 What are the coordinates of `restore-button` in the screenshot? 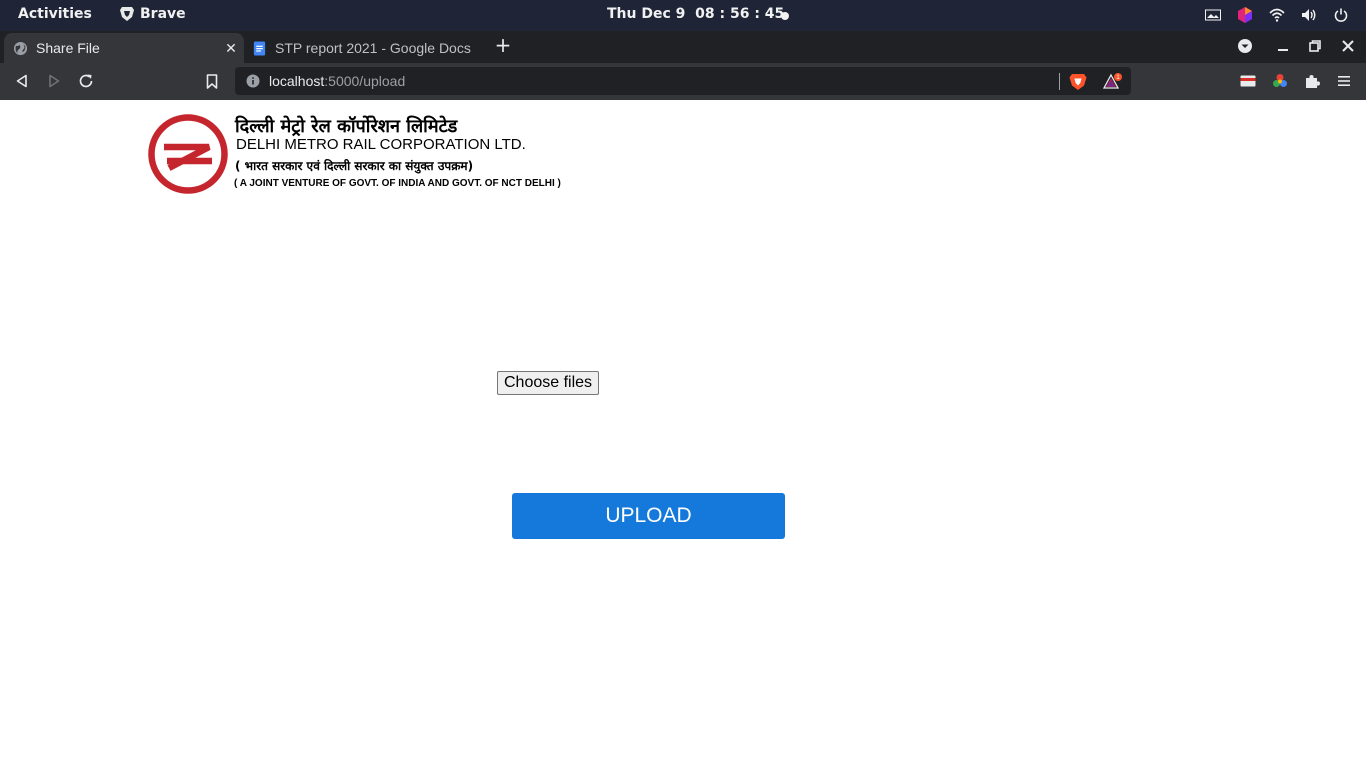 It's located at (1315, 46).